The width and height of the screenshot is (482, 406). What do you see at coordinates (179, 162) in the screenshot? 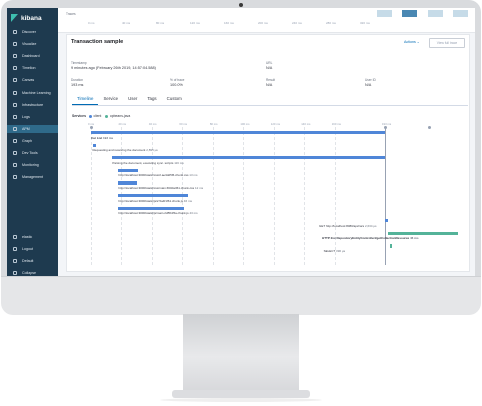
I see `span-duration: 116 ms` at bounding box center [179, 162].